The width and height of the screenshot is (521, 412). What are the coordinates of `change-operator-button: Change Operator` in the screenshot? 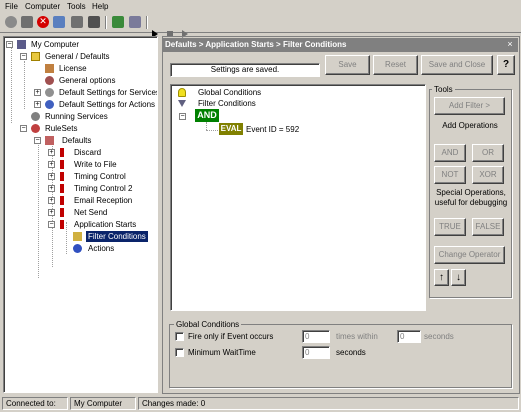 It's located at (469, 255).